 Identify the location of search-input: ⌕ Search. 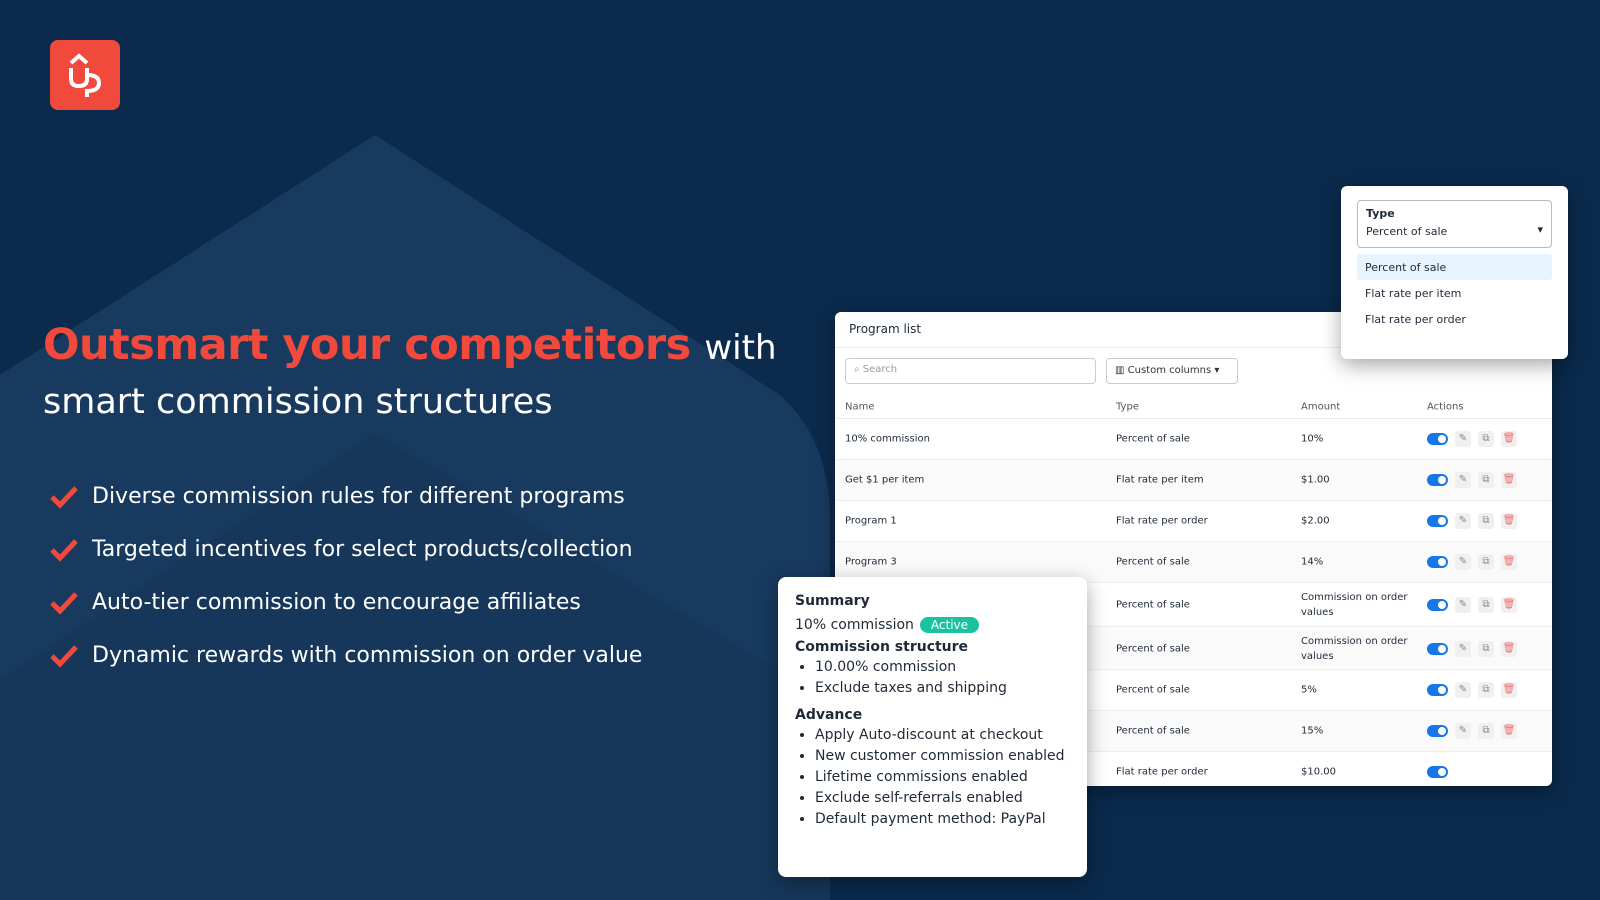
(970, 371).